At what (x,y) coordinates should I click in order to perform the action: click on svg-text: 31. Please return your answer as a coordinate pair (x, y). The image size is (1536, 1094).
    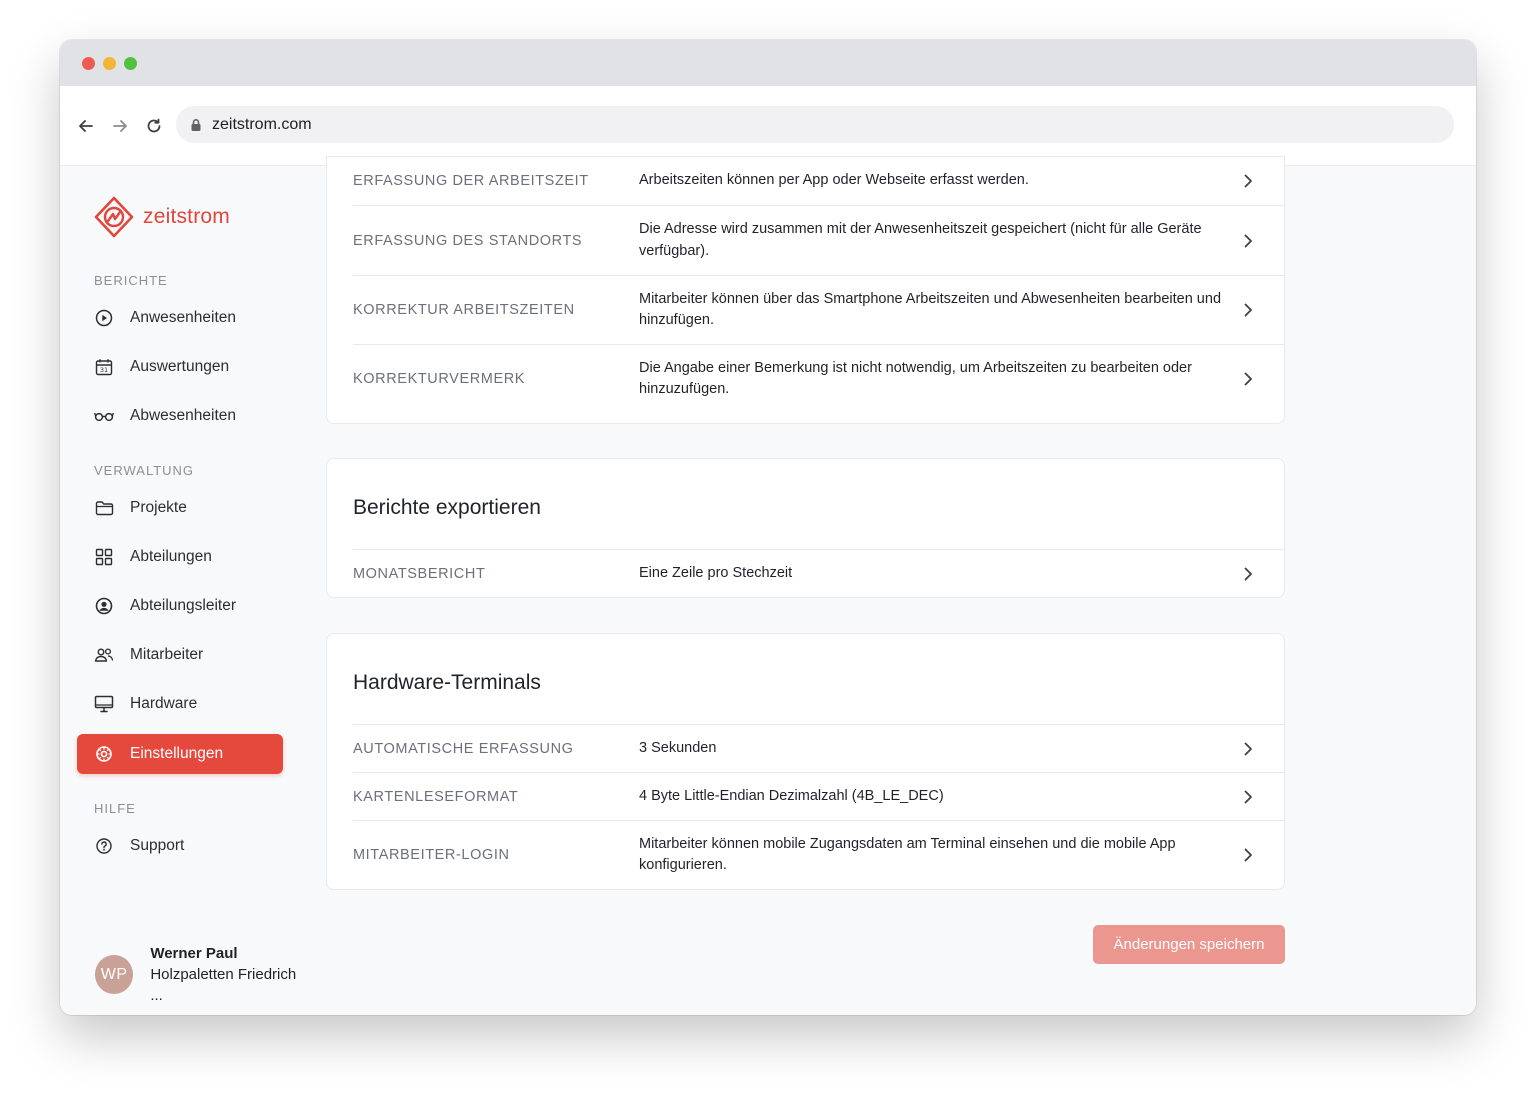
    Looking at the image, I should click on (104, 370).